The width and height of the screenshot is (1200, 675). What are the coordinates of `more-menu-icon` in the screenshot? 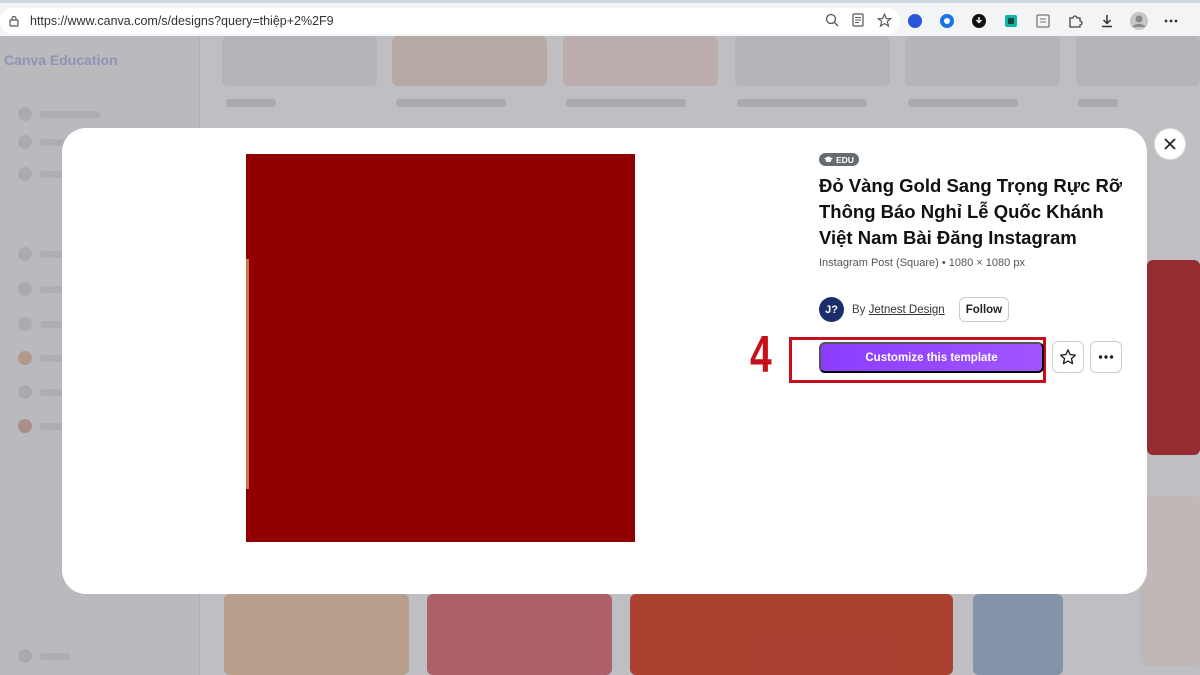 It's located at (1171, 21).